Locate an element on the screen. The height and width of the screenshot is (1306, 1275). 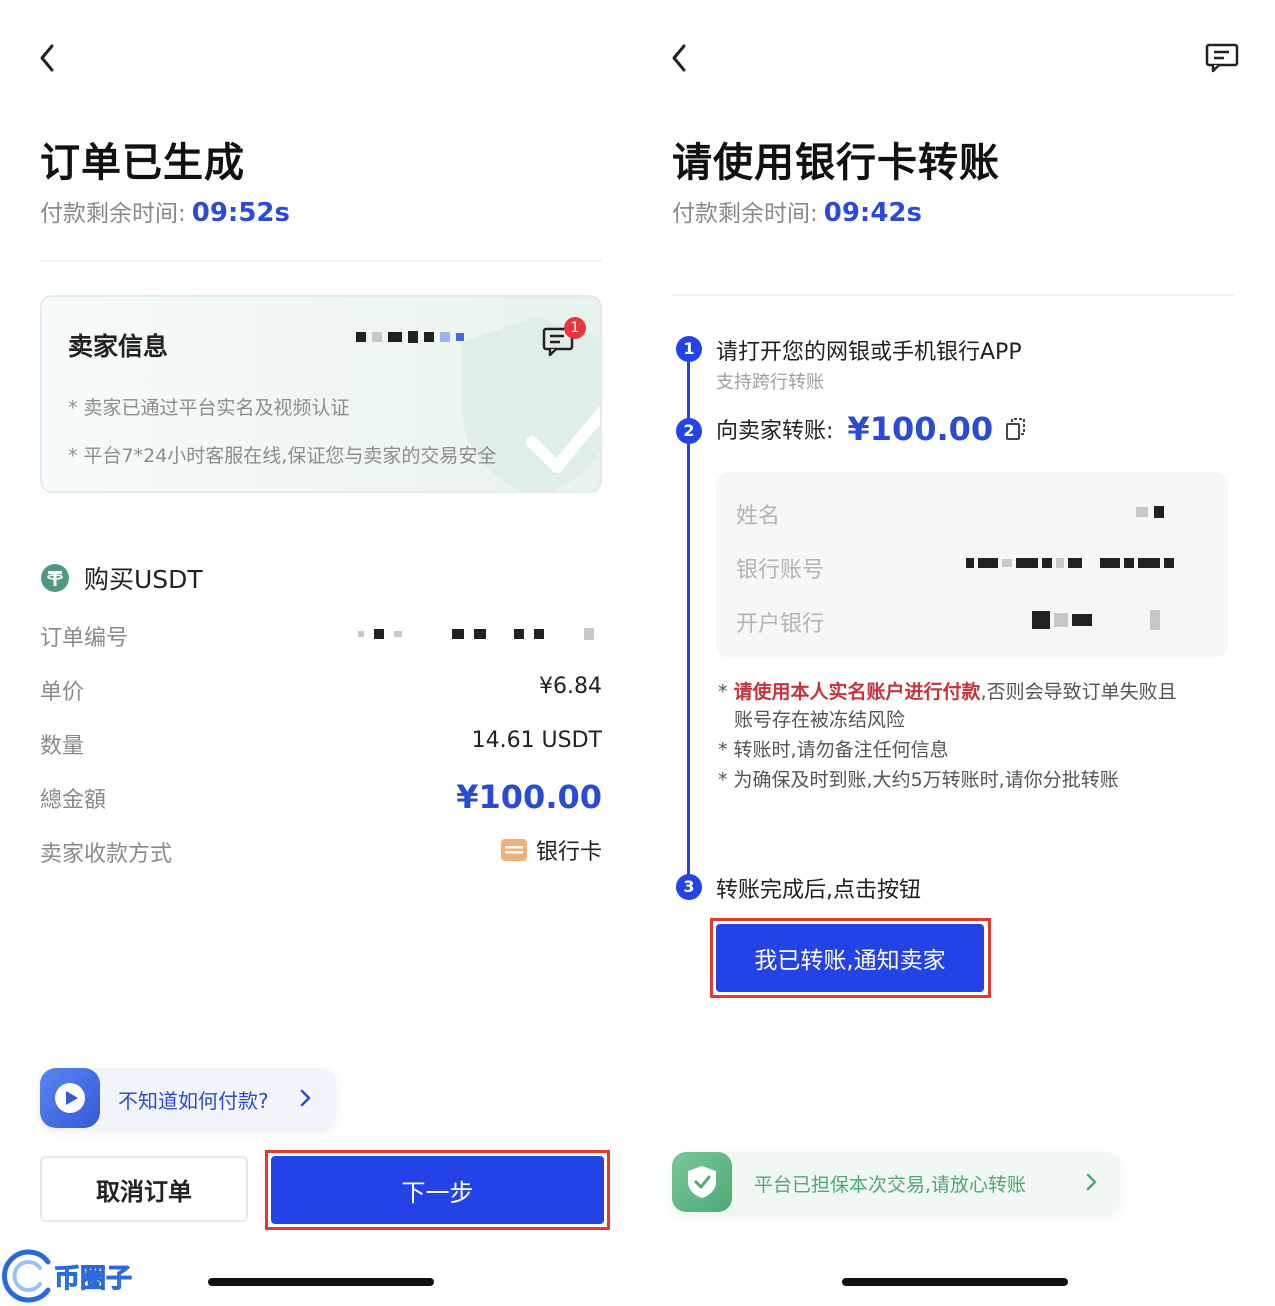
step-3-title: 转账完成后,点击按钮 is located at coordinates (818, 890).